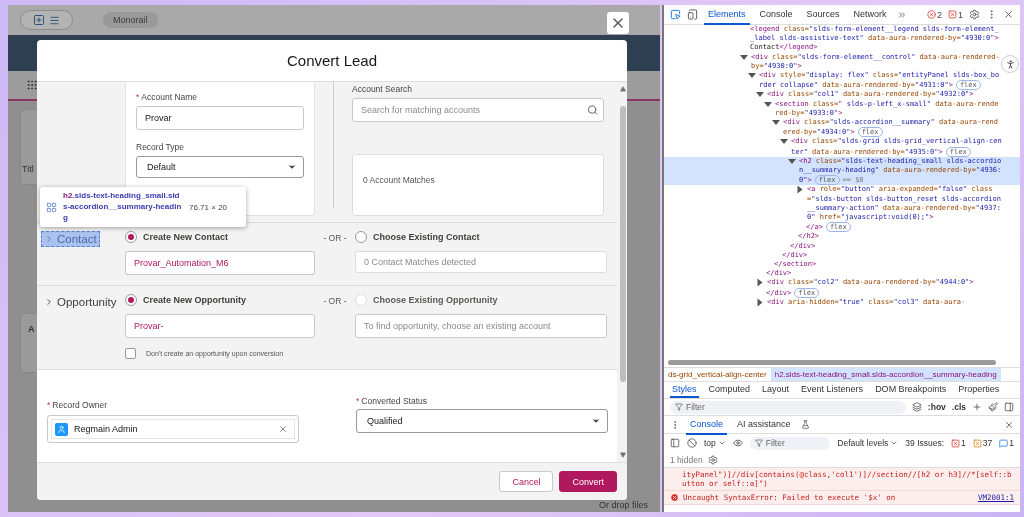 This screenshot has height=517, width=1024. I want to click on info-icon, so click(1004, 443).